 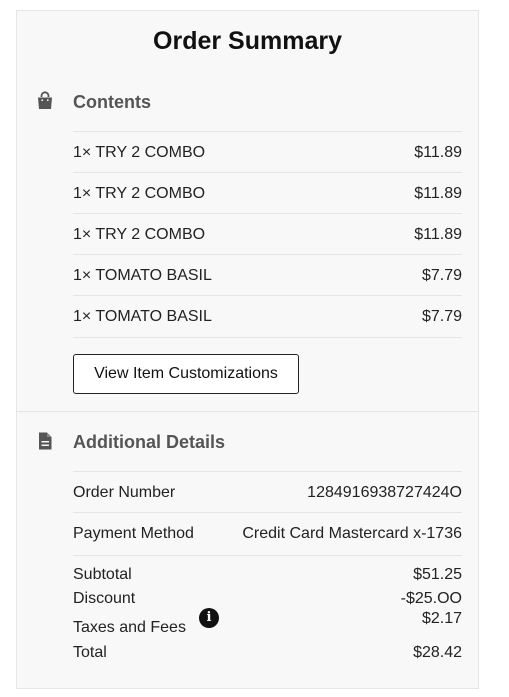 What do you see at coordinates (267, 598) in the screenshot?
I see `discount-row: Discount -$25.OO` at bounding box center [267, 598].